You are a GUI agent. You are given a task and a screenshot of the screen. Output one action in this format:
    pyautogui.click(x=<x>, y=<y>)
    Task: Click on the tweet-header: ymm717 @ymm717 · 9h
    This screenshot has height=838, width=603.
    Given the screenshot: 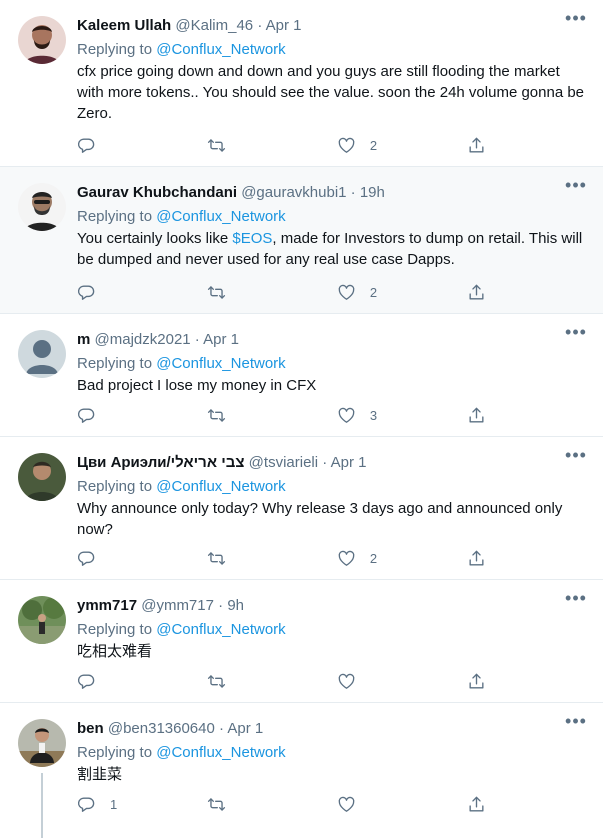 What is the action you would take?
    pyautogui.click(x=333, y=606)
    